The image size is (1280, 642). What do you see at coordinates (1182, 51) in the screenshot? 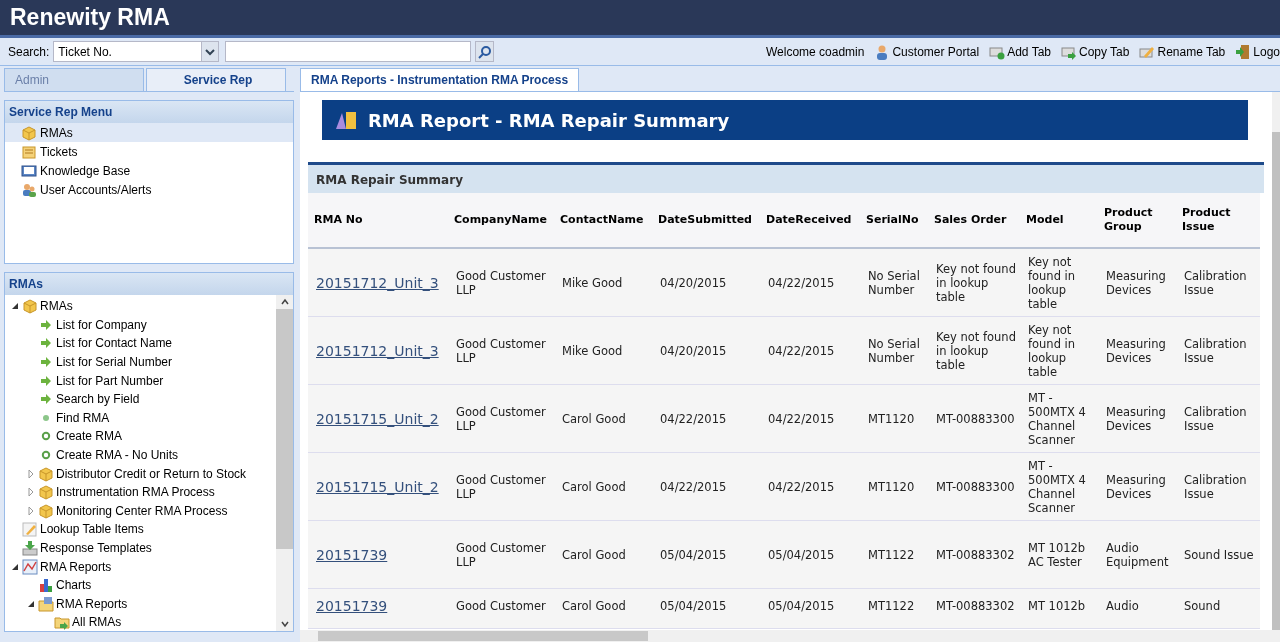
I see `toolbar-button: Rename Tab` at bounding box center [1182, 51].